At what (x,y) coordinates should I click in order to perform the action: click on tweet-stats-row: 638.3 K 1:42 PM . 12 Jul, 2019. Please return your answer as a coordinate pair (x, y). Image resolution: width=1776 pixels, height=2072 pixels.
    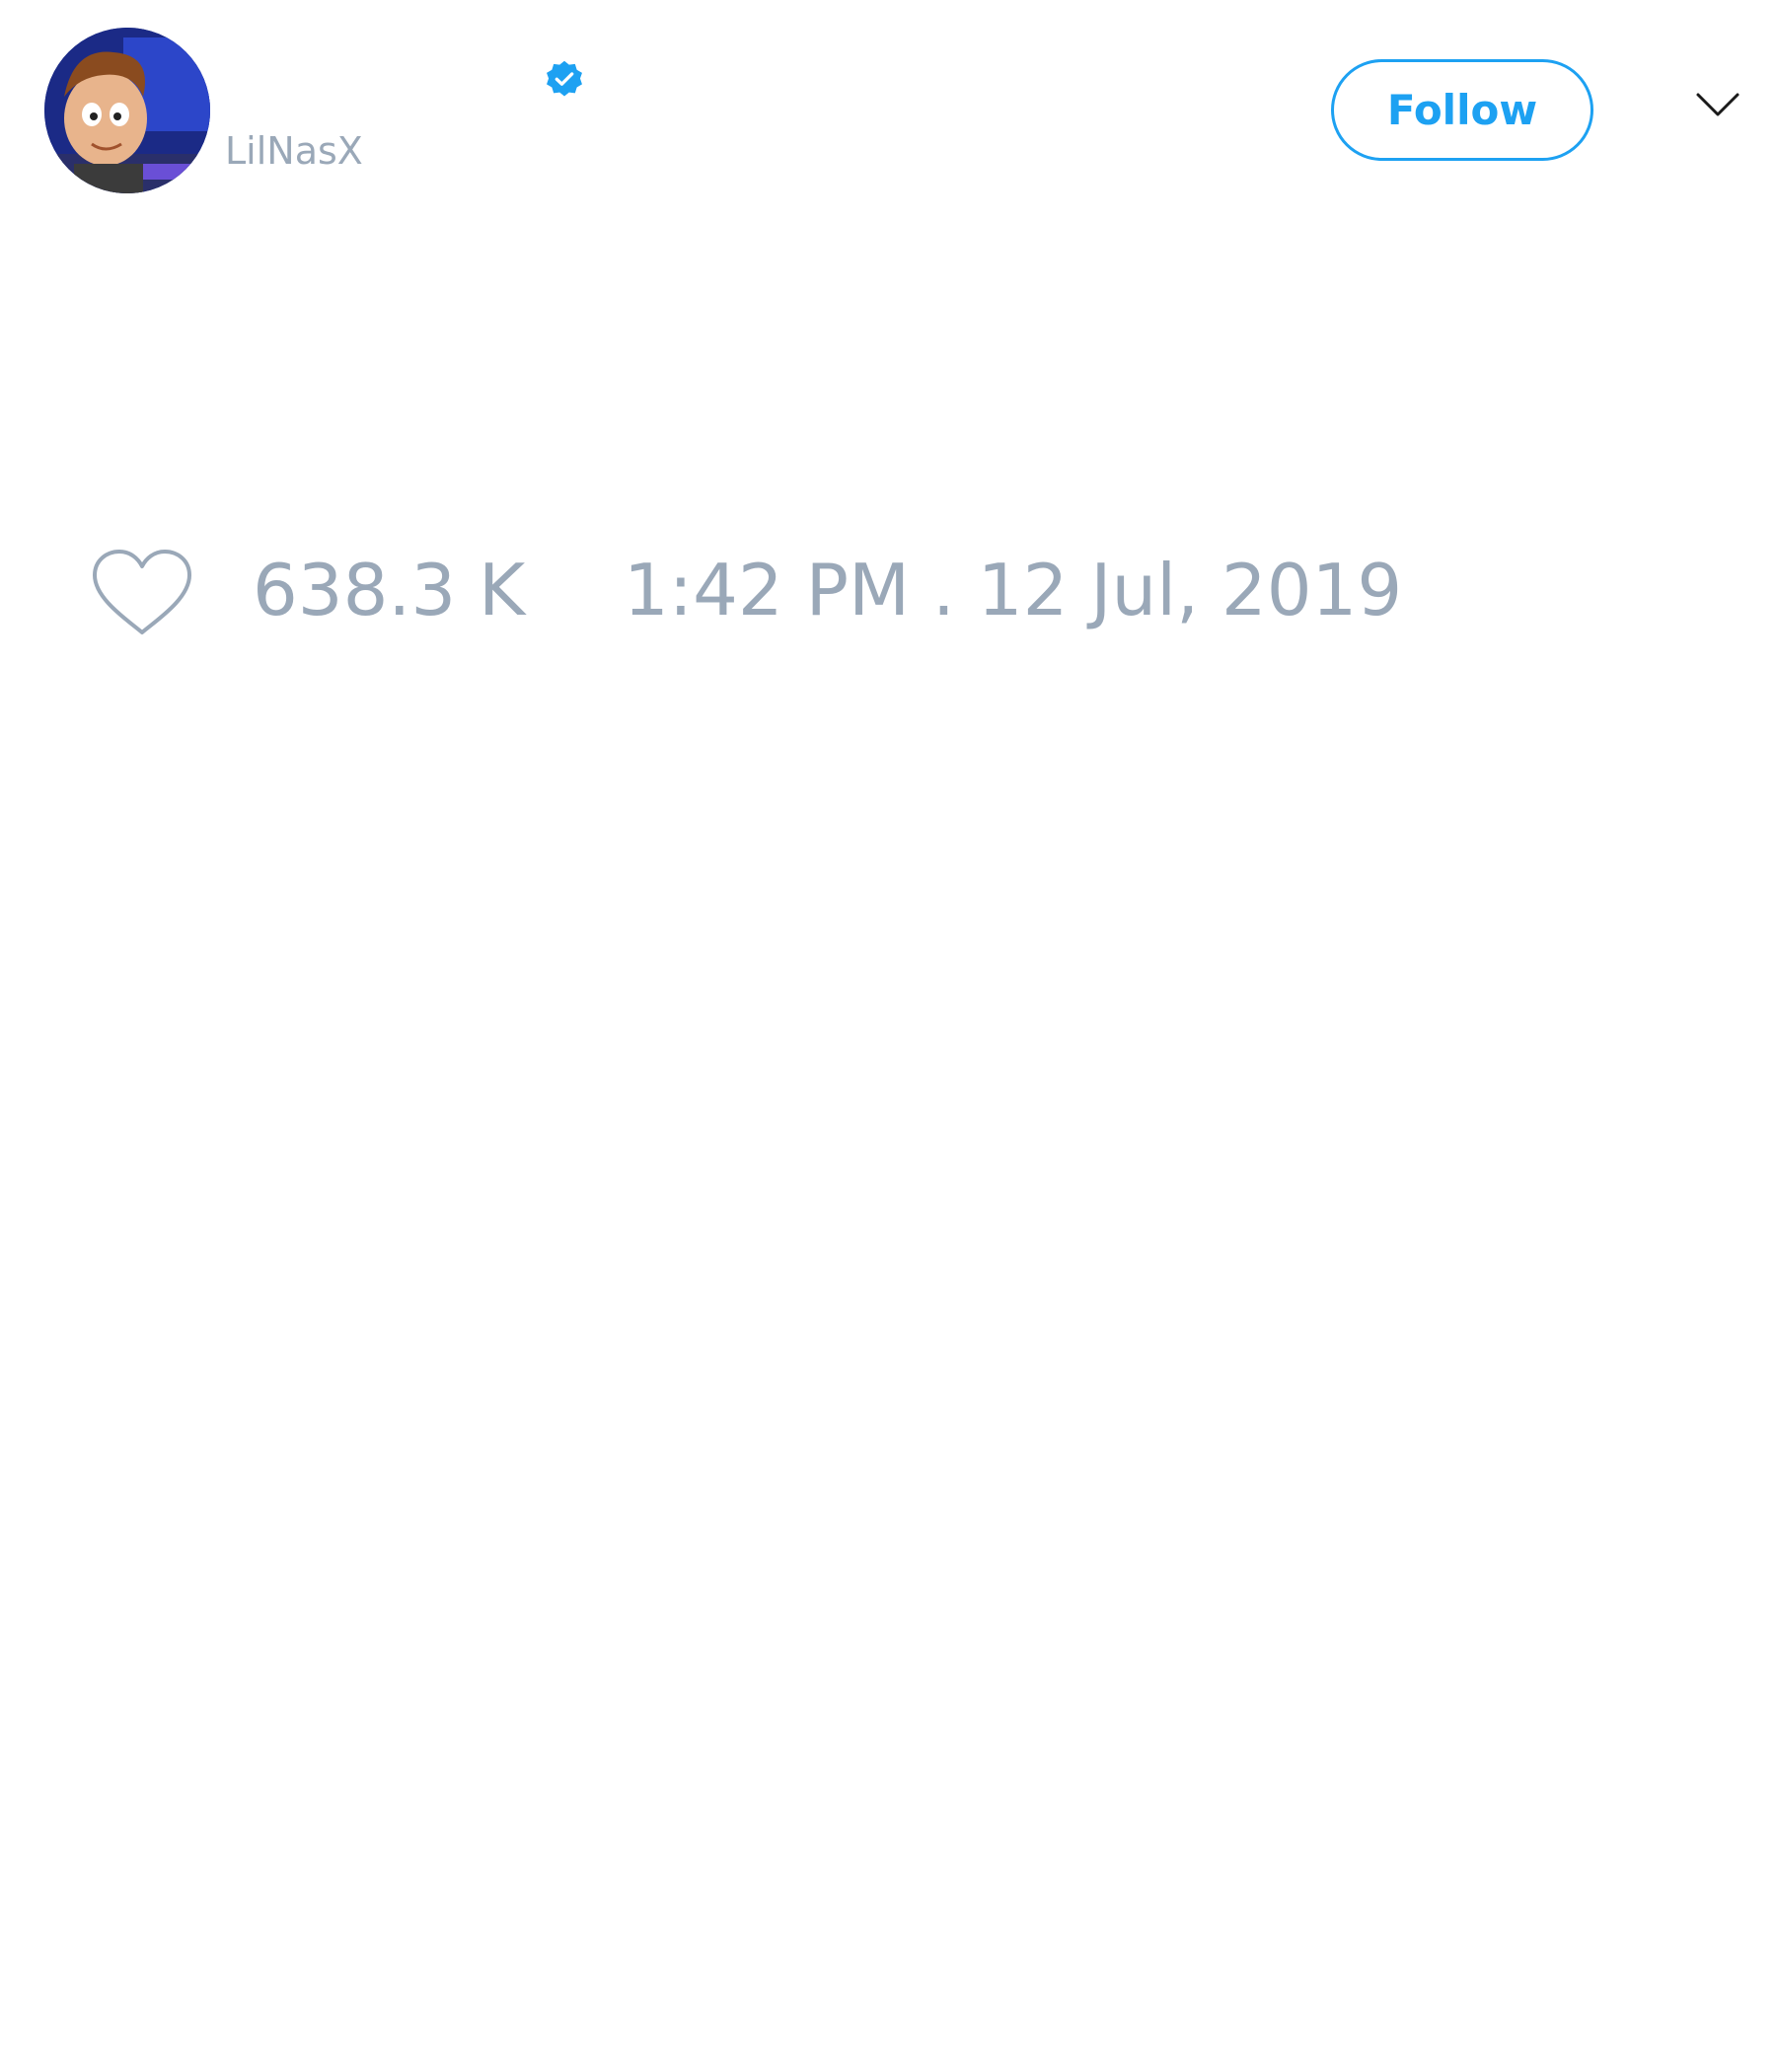
    Looking at the image, I should click on (888, 592).